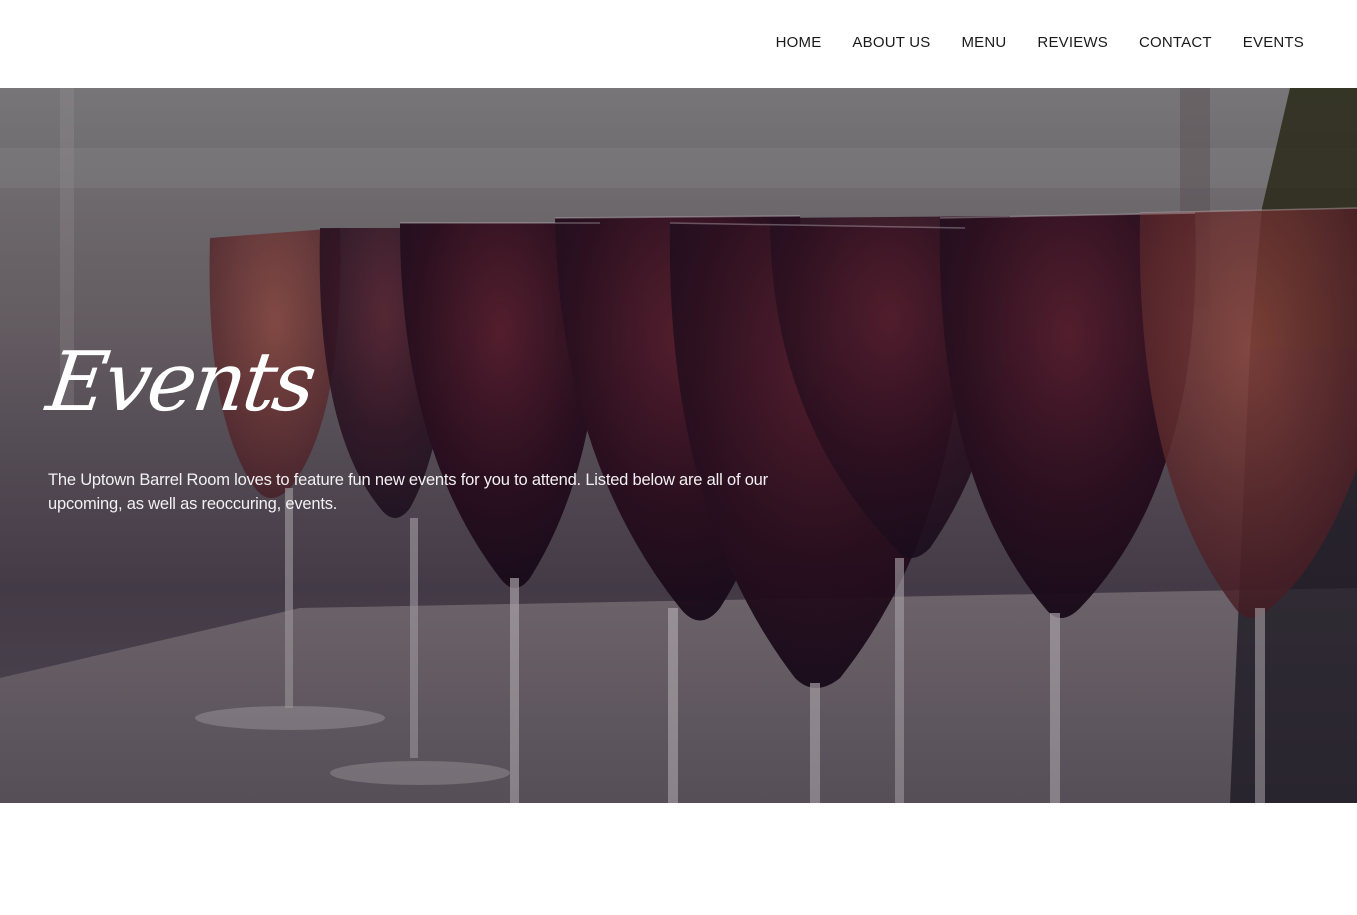  Describe the element at coordinates (180, 382) in the screenshot. I see `page-title: Events` at that location.